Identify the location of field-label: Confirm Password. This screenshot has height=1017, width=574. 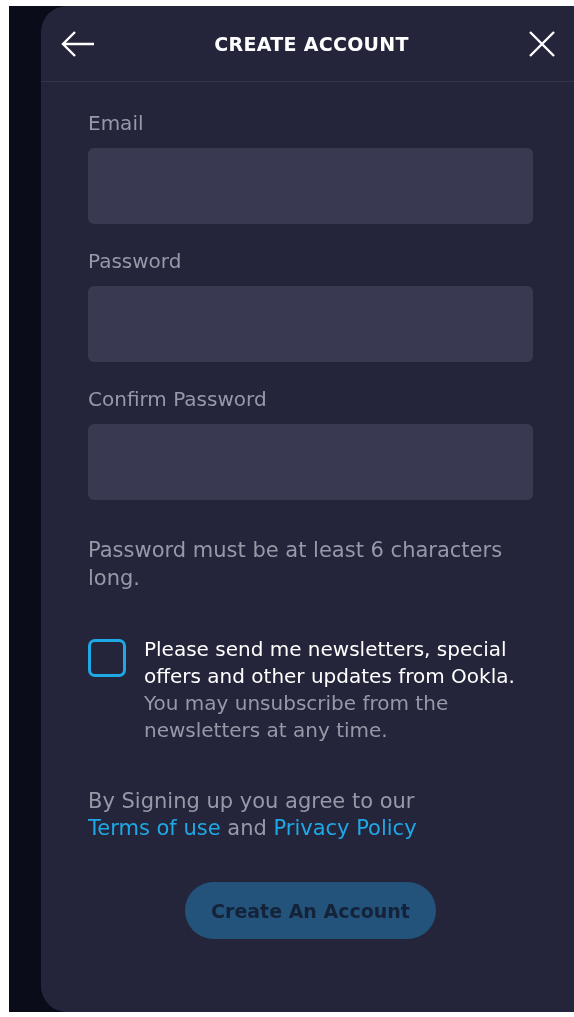
(178, 399).